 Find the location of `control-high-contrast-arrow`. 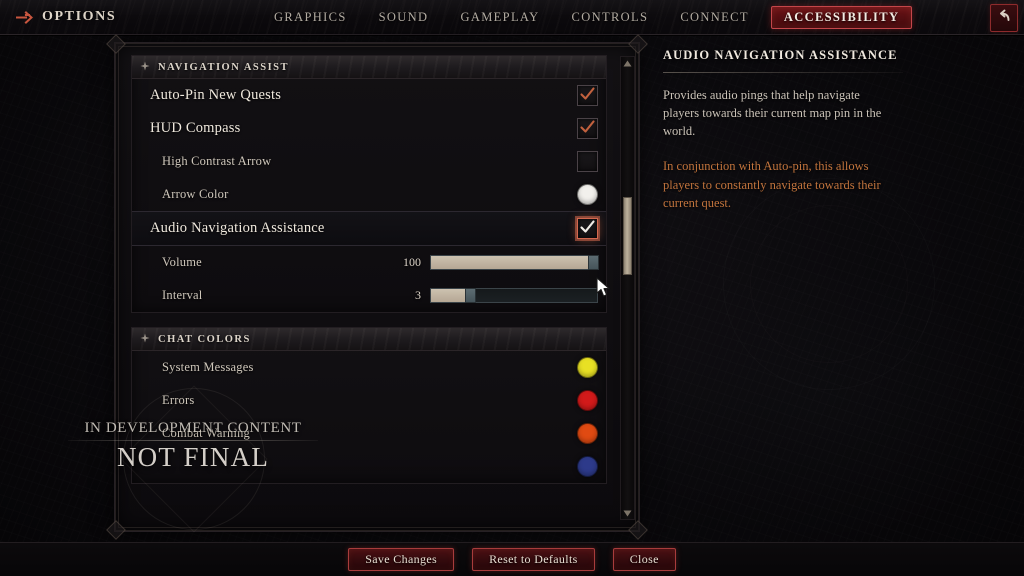

control-high-contrast-arrow is located at coordinates (587, 161).